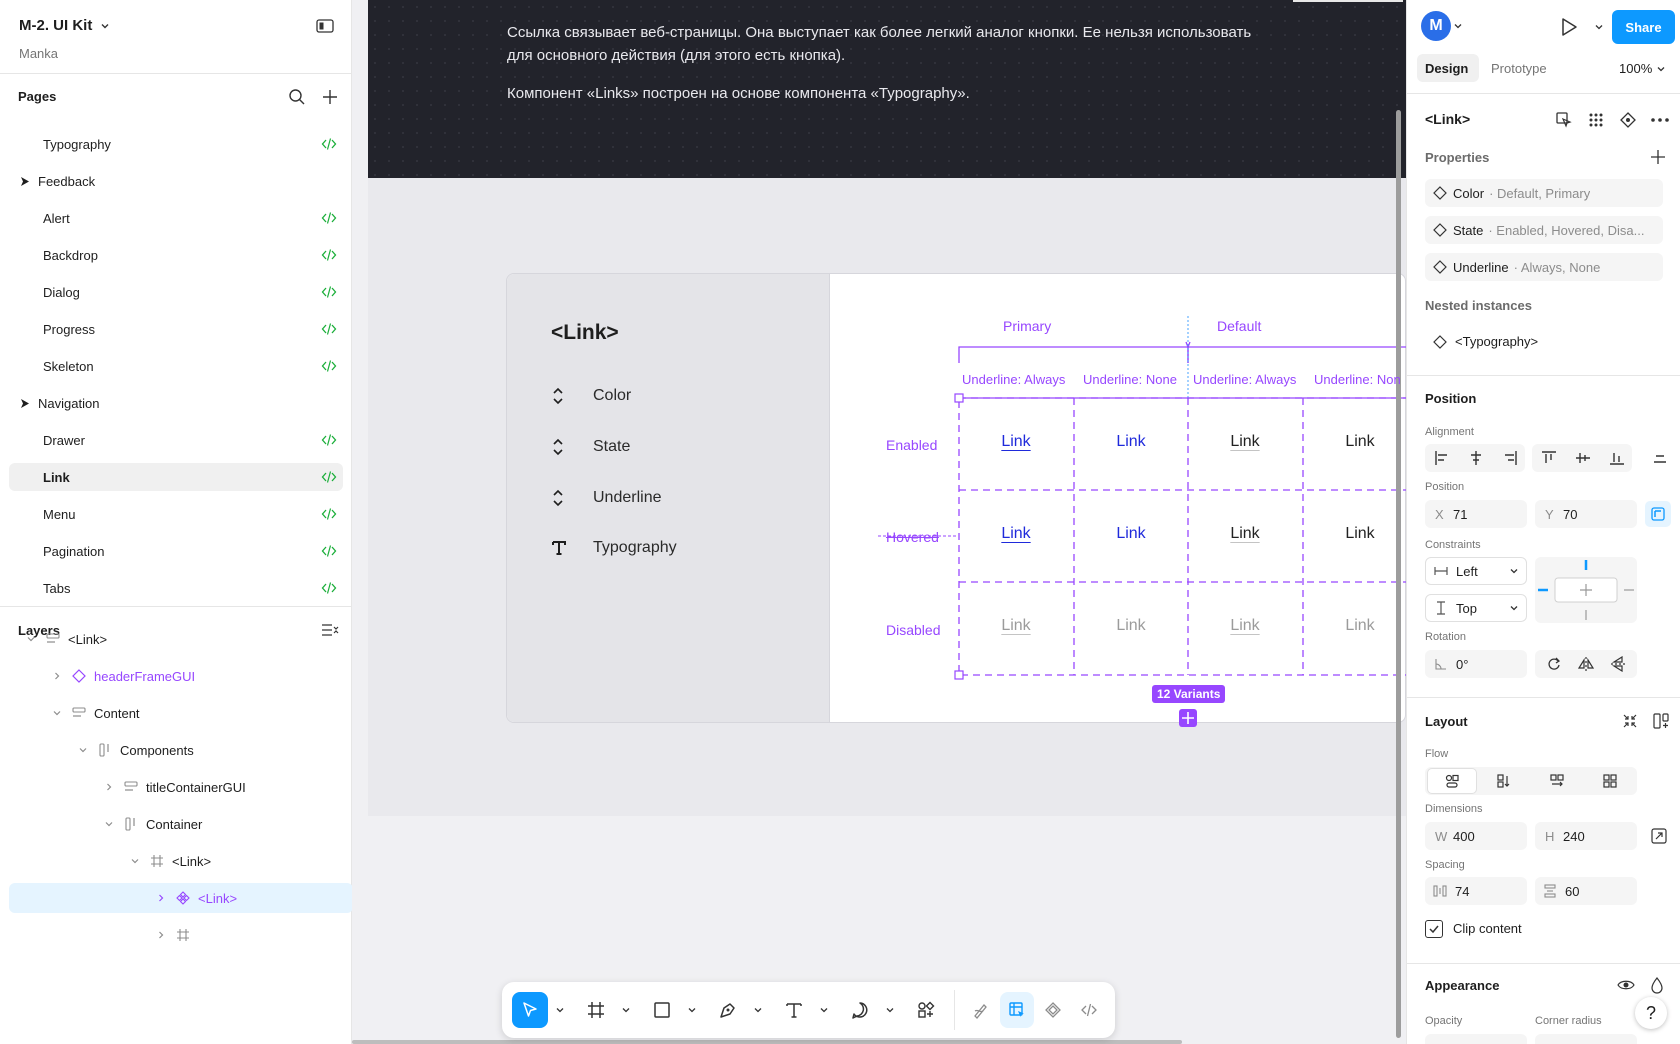  Describe the element at coordinates (325, 26) in the screenshot. I see `toggle-sidebar-icon` at that location.